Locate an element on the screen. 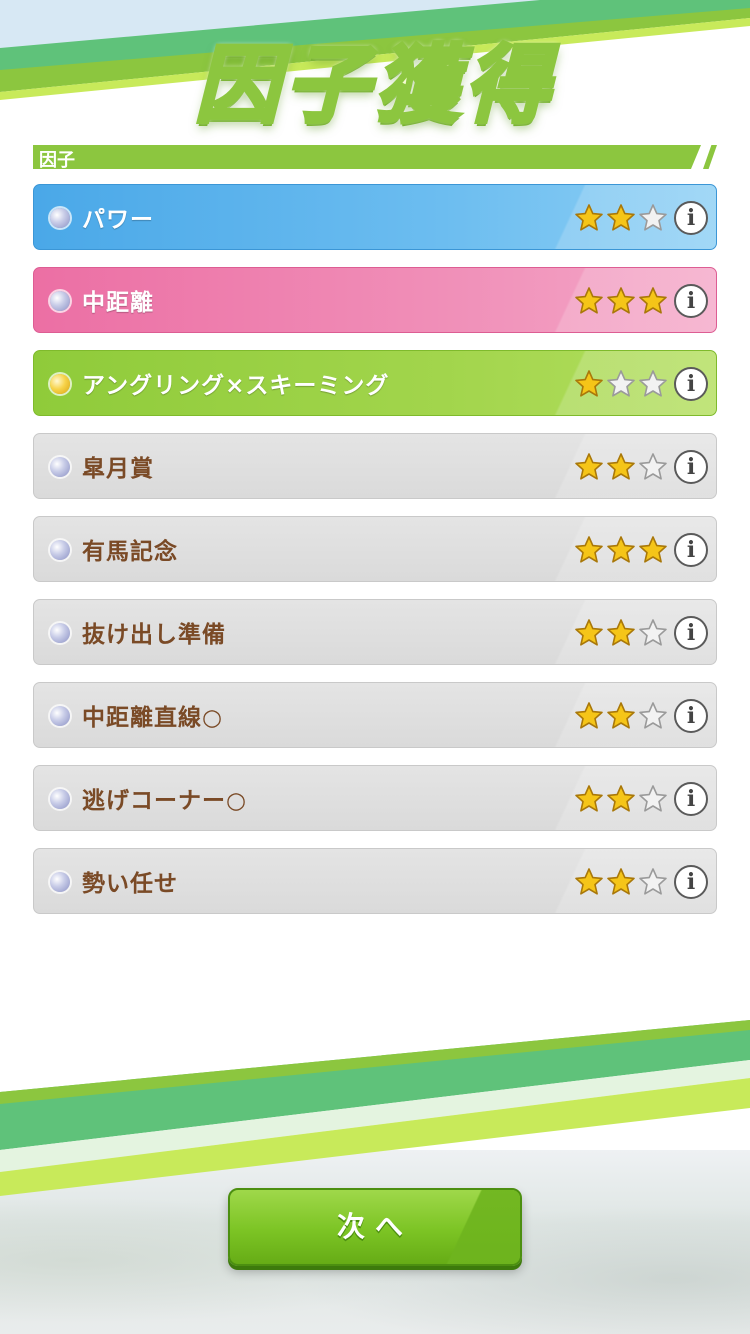 The height and width of the screenshot is (1334, 750). section-header-bar is located at coordinates (367, 157).